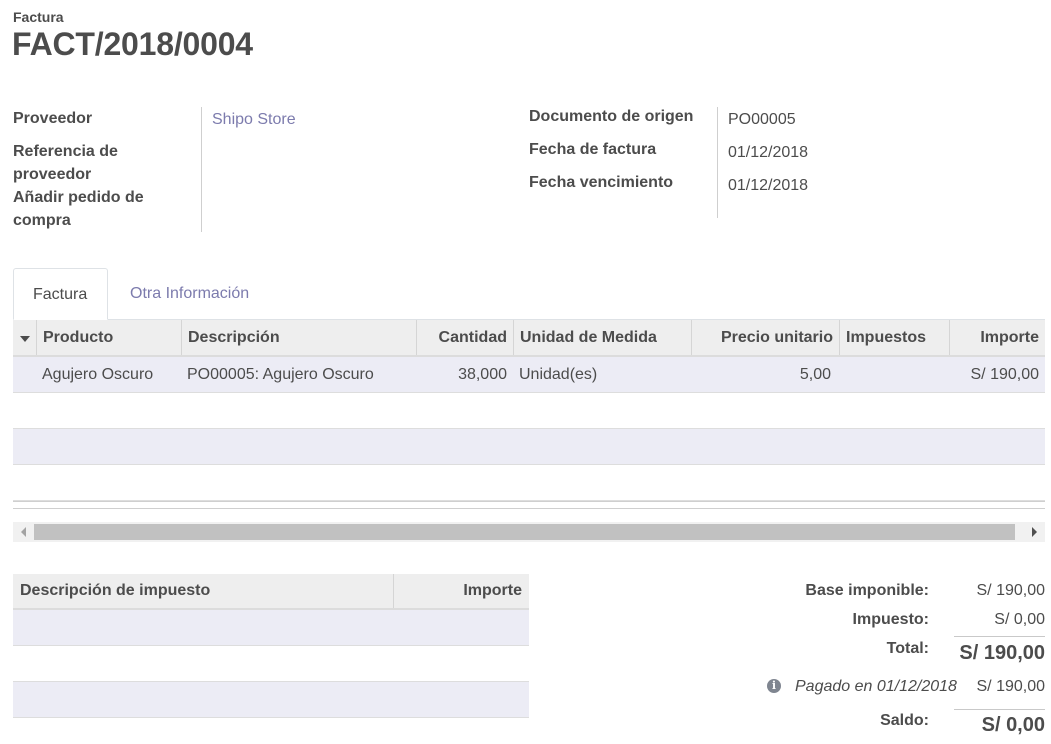 The image size is (1051, 744). I want to click on invoice-number-title: FACT/2018/0004, so click(132, 44).